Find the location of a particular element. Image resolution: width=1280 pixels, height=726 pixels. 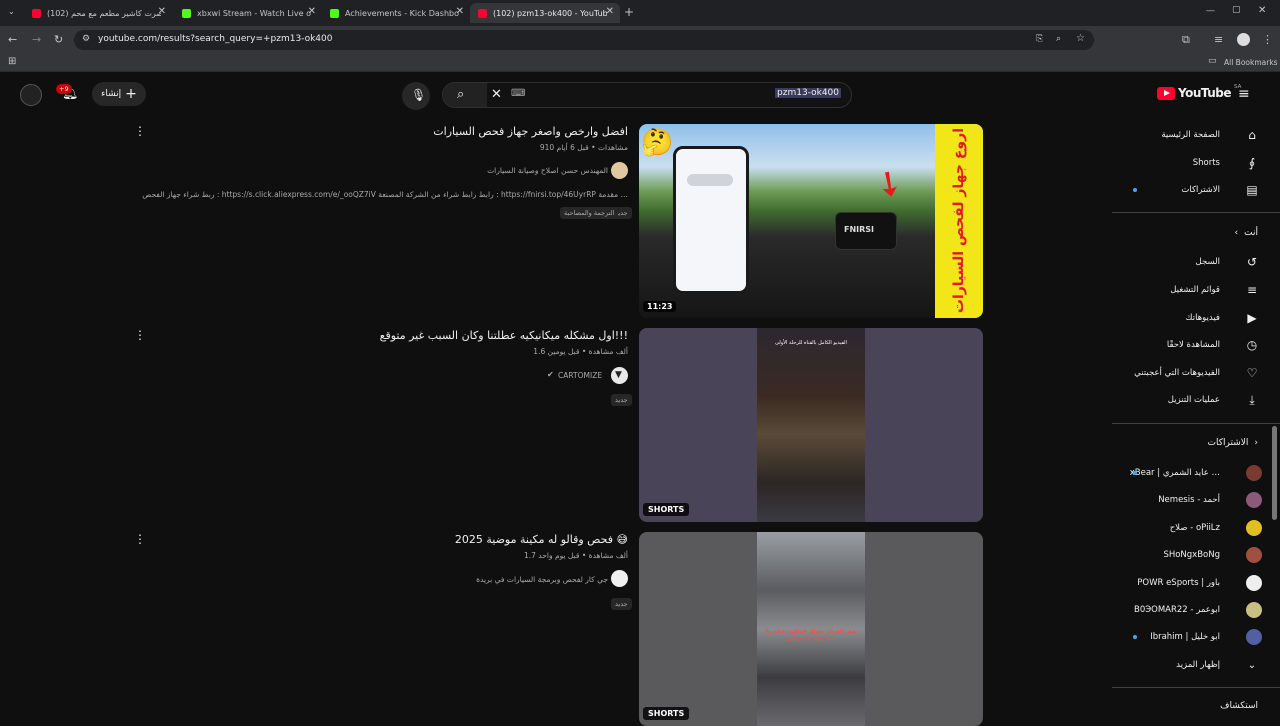

you-section-title: ‹ أنت is located at coordinates (1246, 233).